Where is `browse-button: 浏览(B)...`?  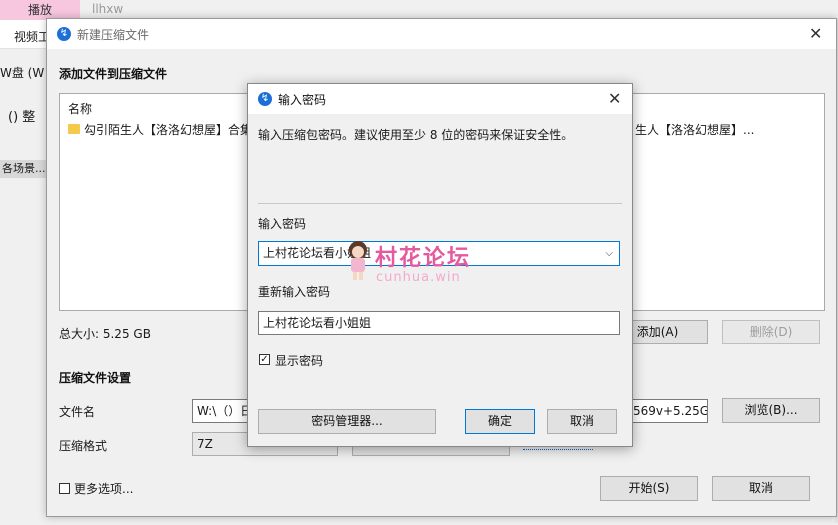
browse-button: 浏览(B)... is located at coordinates (771, 410).